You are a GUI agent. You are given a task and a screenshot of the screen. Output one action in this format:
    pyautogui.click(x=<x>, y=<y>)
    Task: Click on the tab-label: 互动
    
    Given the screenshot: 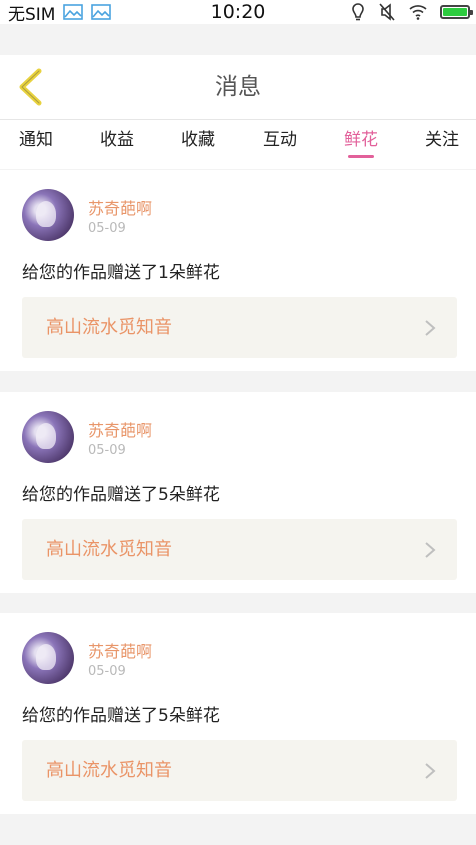 What is the action you would take?
    pyautogui.click(x=280, y=140)
    